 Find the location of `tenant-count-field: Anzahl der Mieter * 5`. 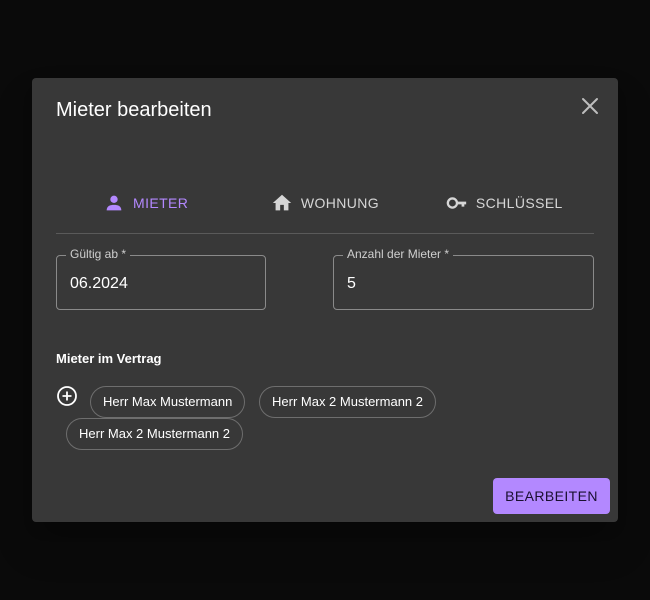

tenant-count-field: Anzahl der Mieter * 5 is located at coordinates (463, 278).